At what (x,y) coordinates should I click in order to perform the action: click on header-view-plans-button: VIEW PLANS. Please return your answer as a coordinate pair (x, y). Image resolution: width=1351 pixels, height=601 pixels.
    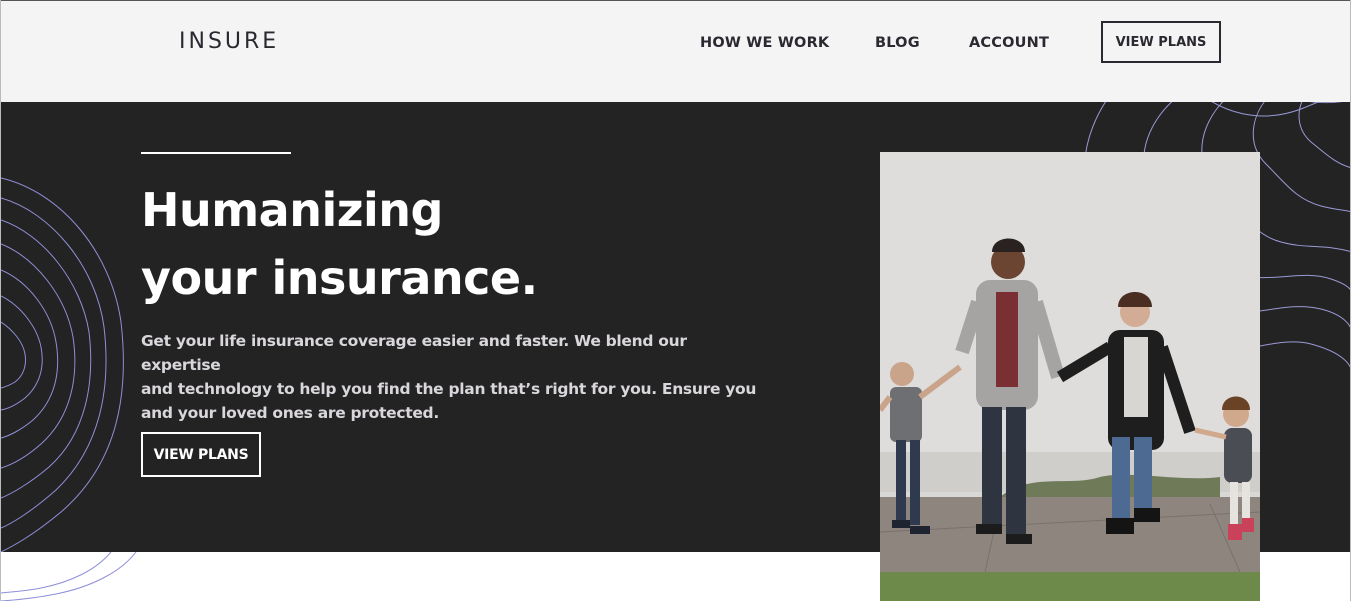
    Looking at the image, I should click on (1161, 42).